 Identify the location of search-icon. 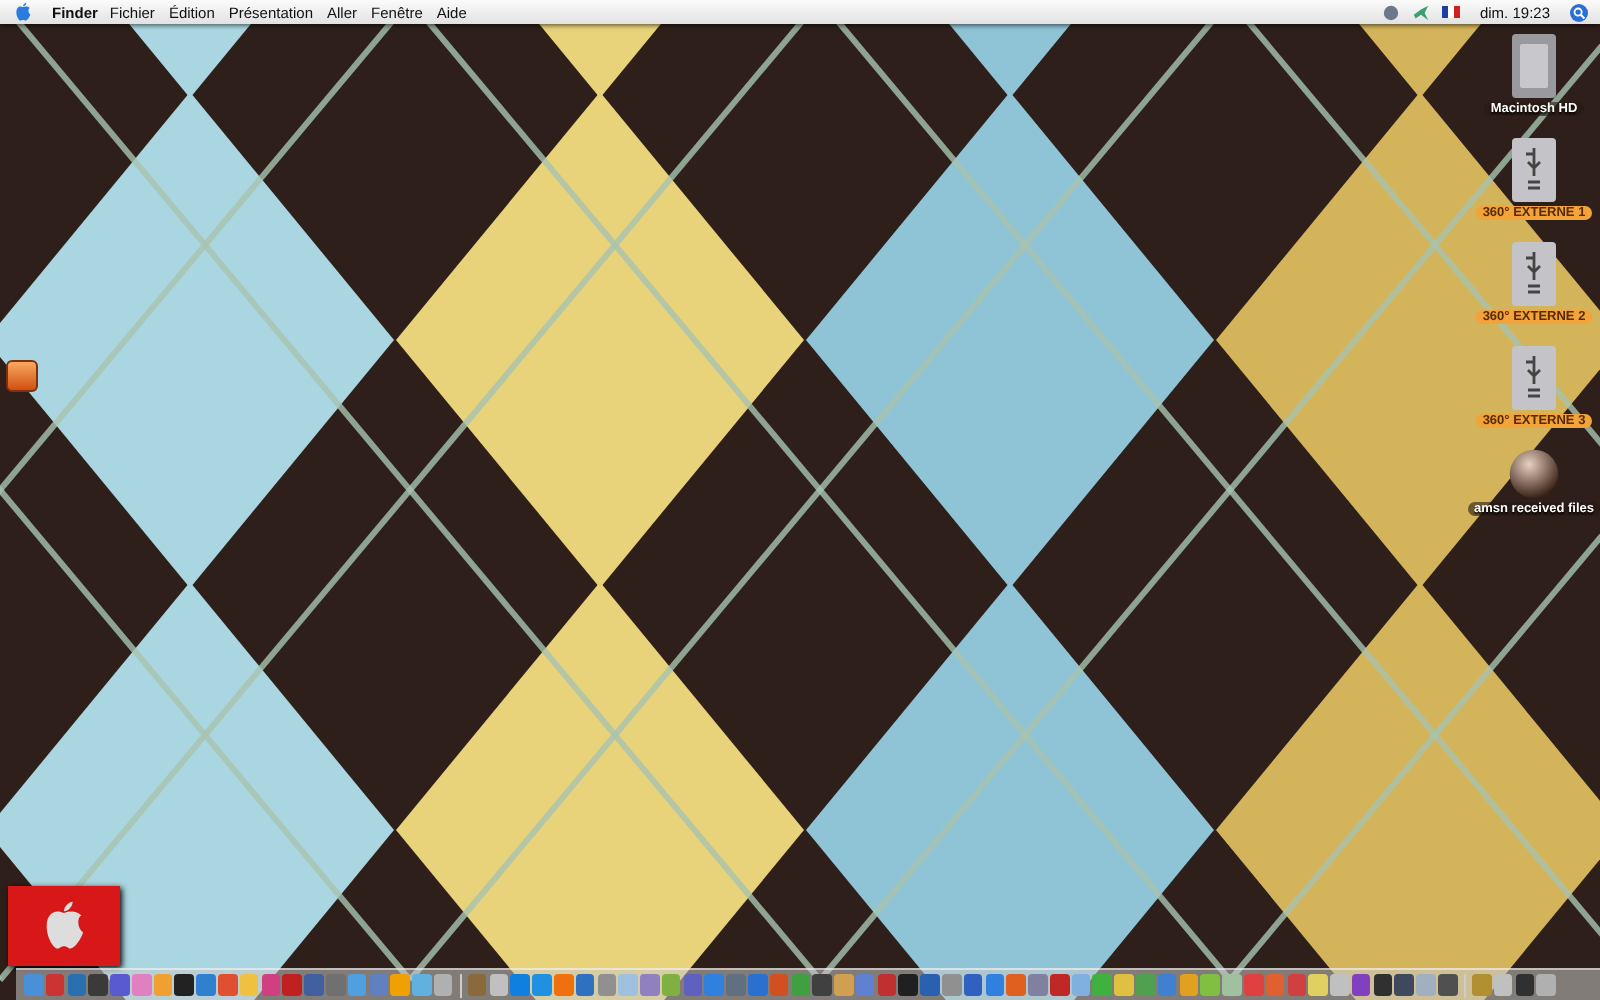
(1579, 12).